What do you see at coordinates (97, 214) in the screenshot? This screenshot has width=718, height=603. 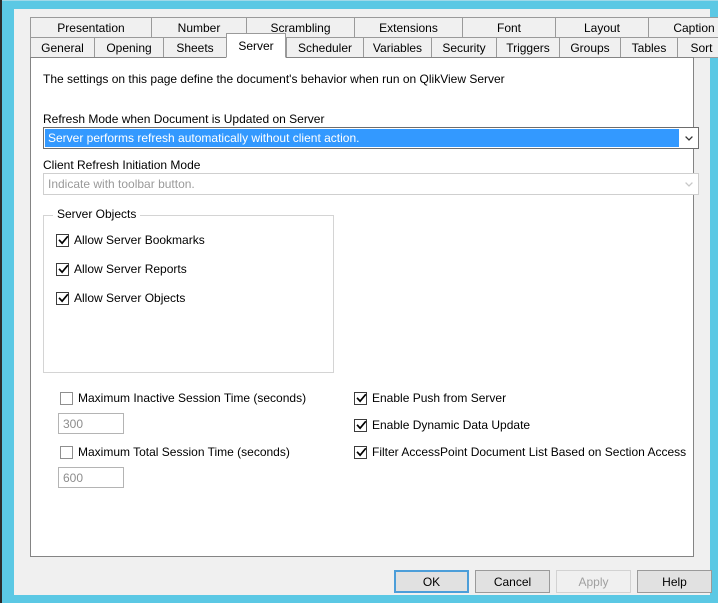 I see `server-objects-legend: Server Objects` at bounding box center [97, 214].